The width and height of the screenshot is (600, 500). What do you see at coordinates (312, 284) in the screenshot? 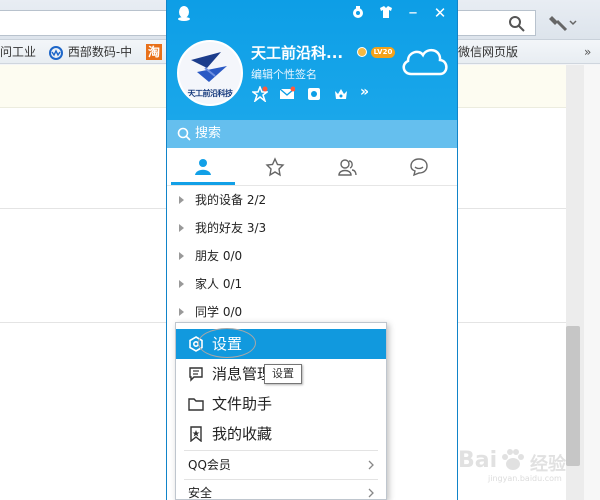
I see `contact-group: 家人 0/1` at bounding box center [312, 284].